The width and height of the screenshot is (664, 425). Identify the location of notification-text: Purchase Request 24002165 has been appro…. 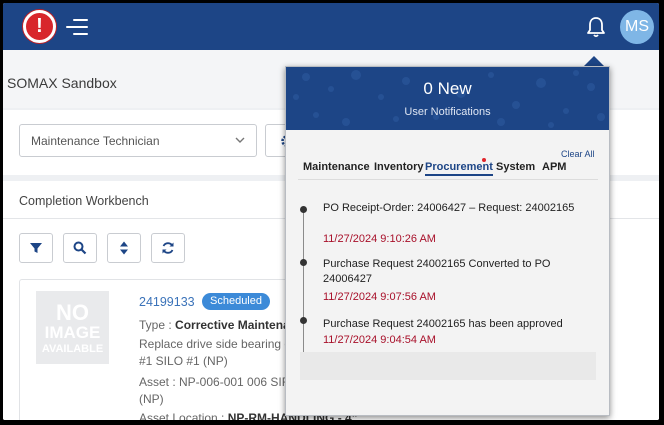
(458, 324).